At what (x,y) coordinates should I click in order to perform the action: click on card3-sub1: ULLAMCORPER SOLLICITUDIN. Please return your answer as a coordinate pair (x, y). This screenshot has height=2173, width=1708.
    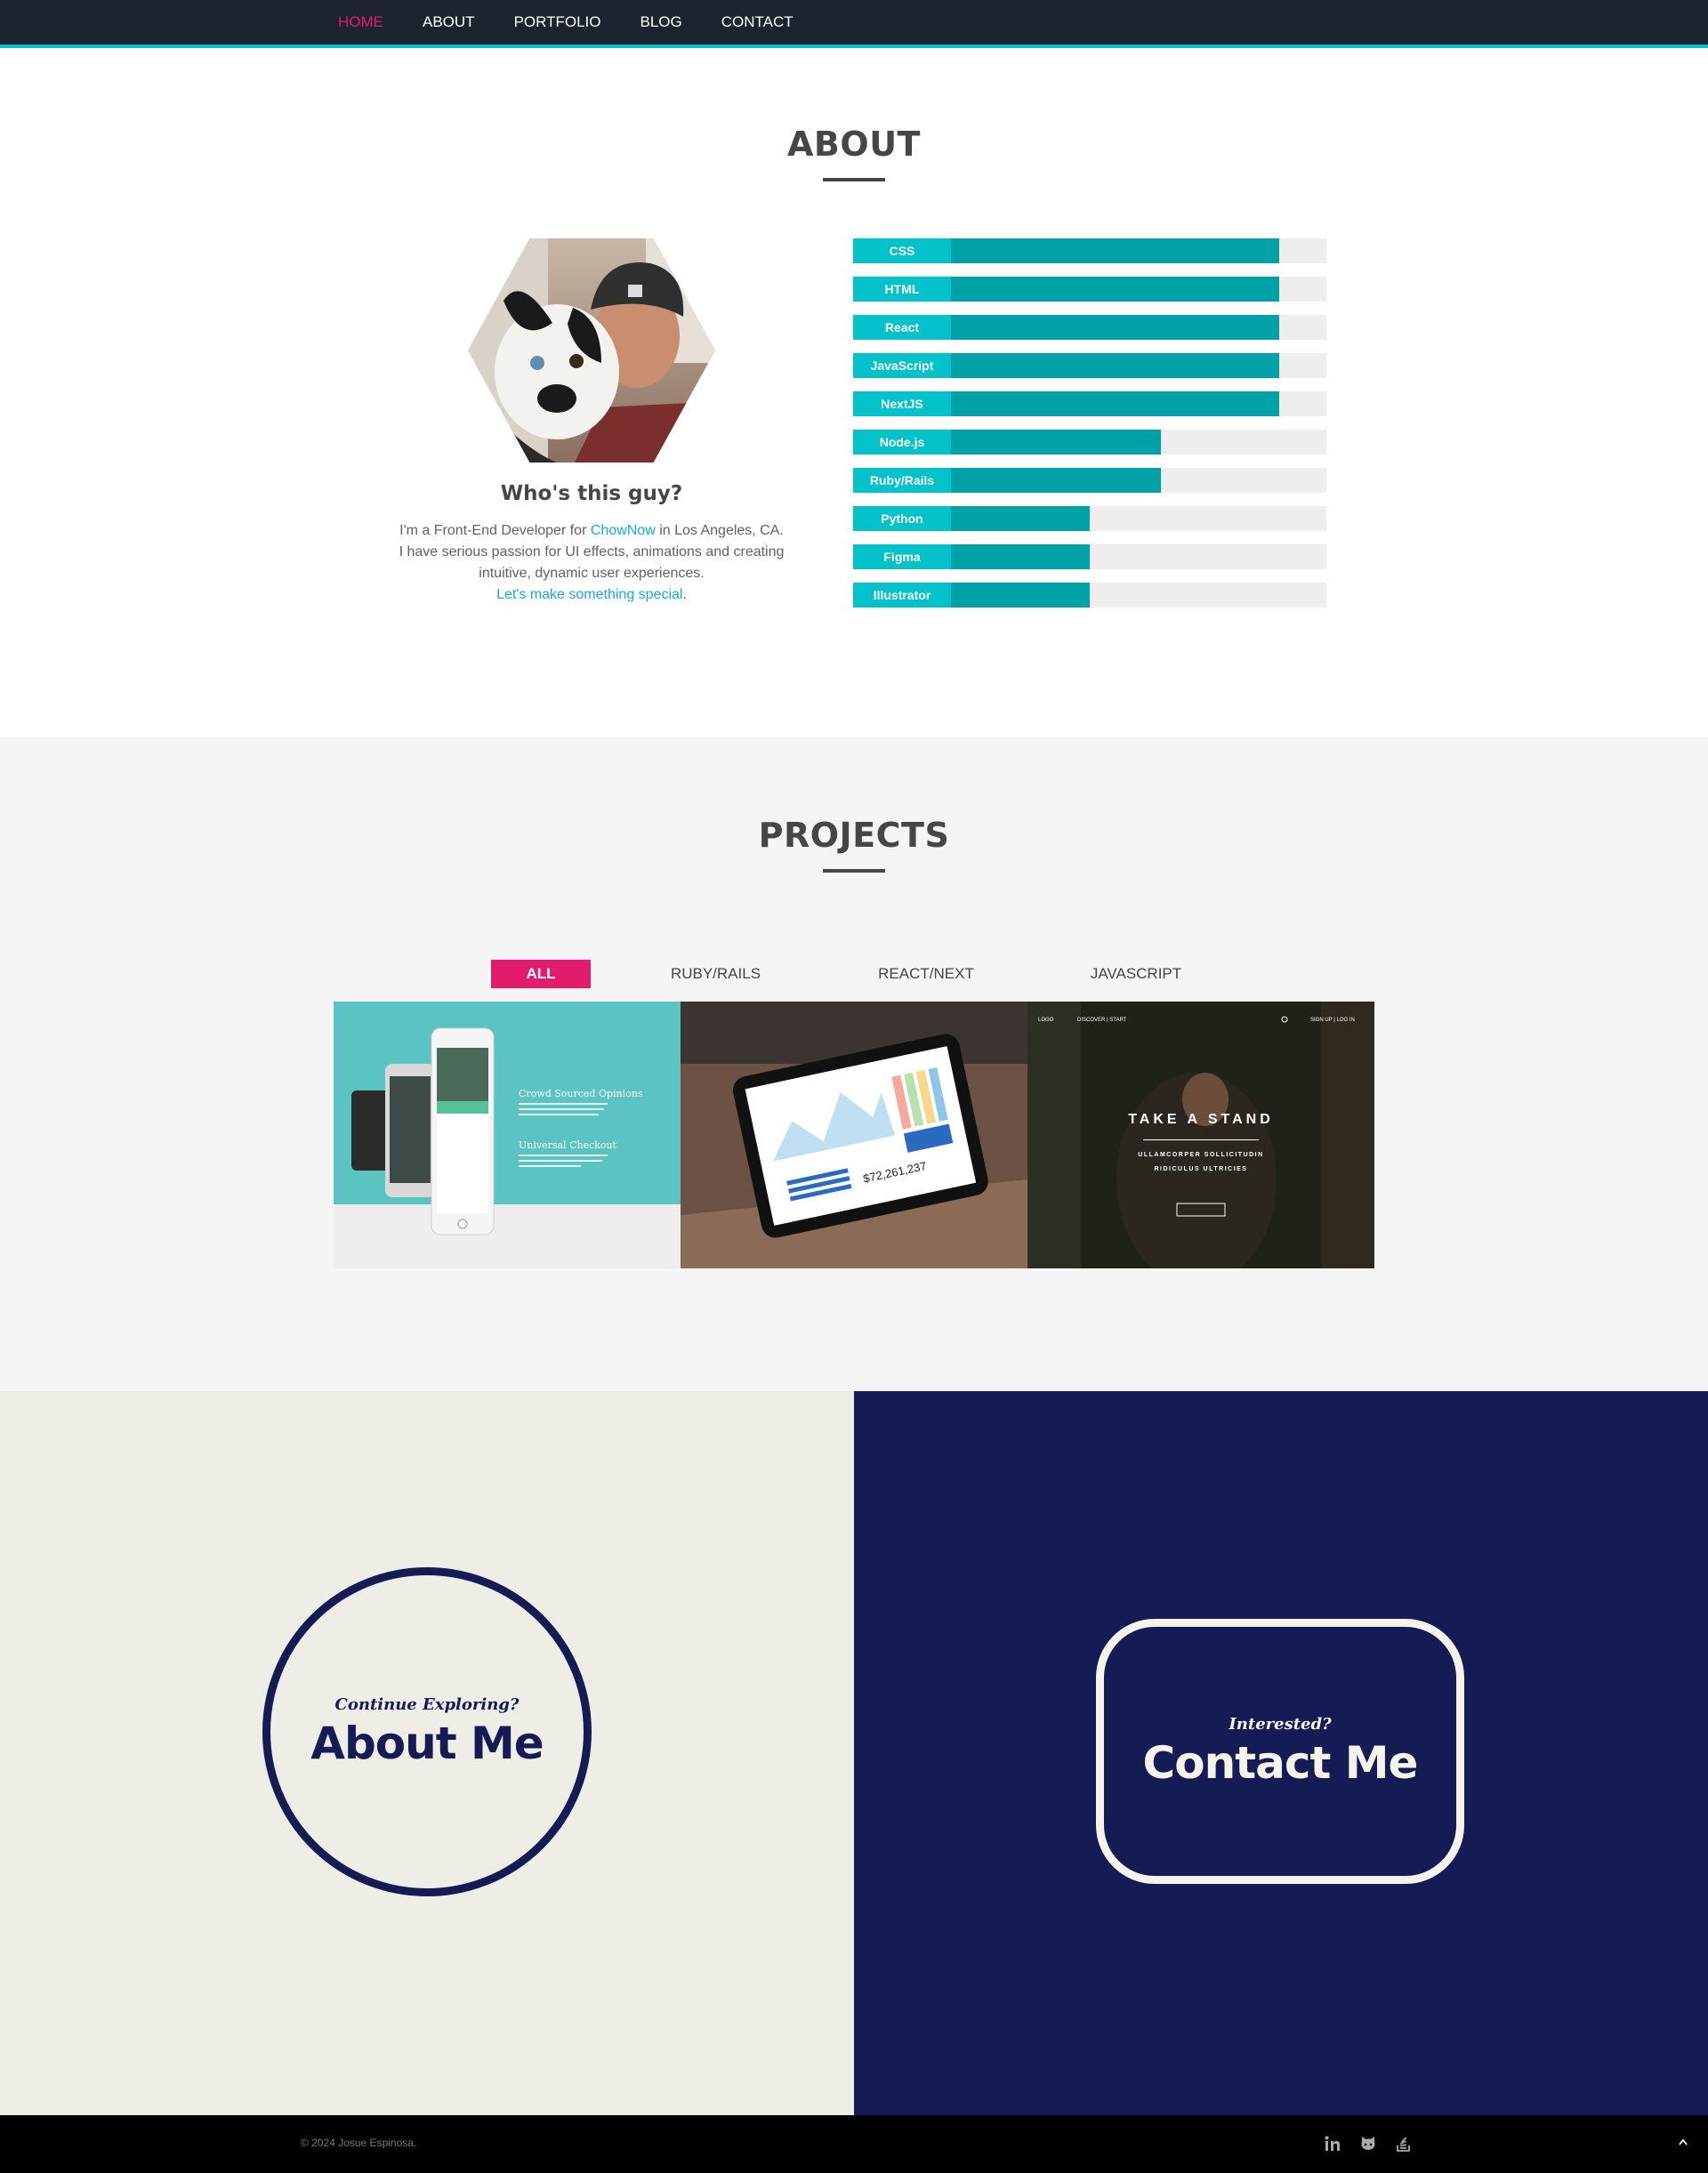
    Looking at the image, I should click on (1200, 1155).